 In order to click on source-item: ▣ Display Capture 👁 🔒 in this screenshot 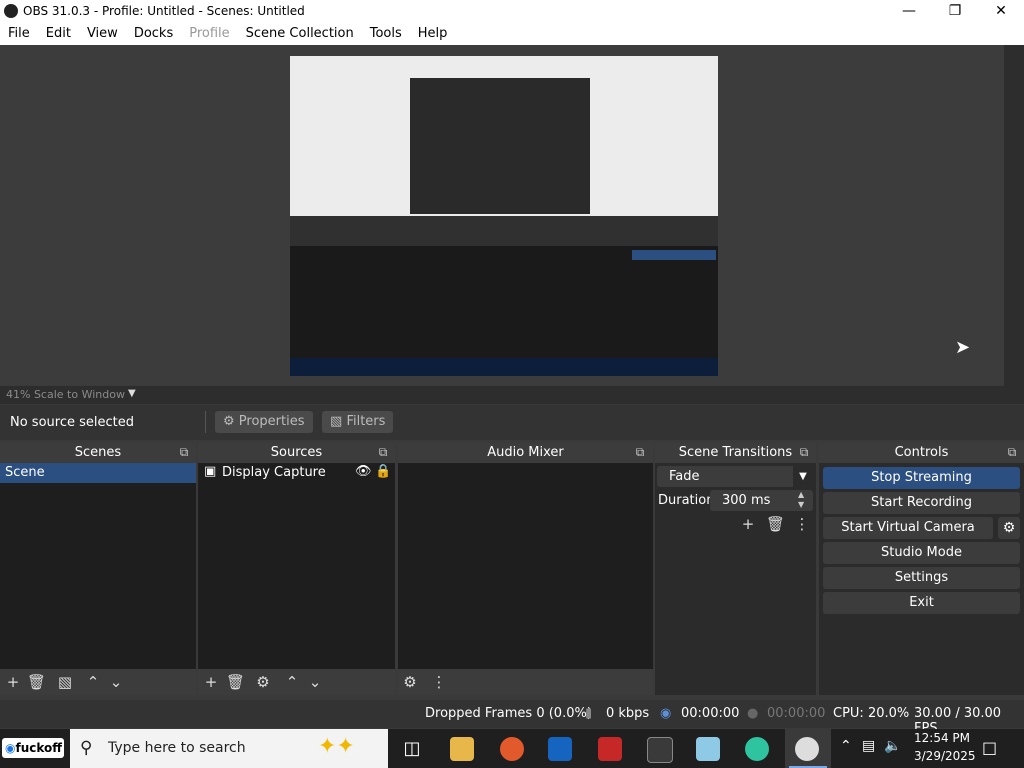, I will do `click(296, 473)`.